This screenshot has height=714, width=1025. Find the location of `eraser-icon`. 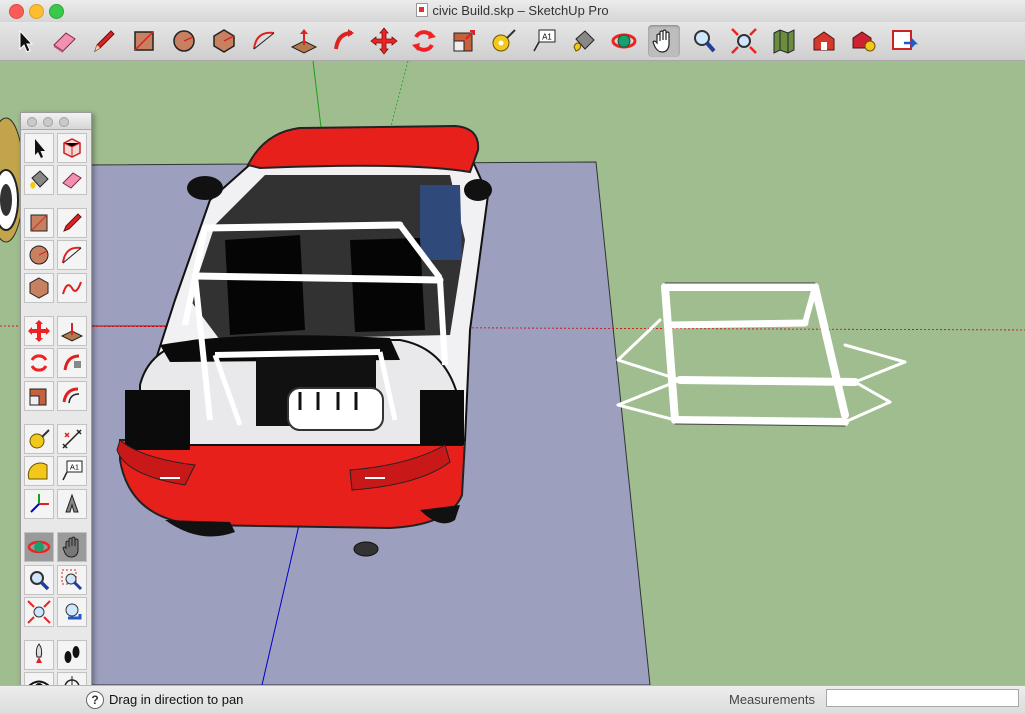

eraser-icon is located at coordinates (72, 180).